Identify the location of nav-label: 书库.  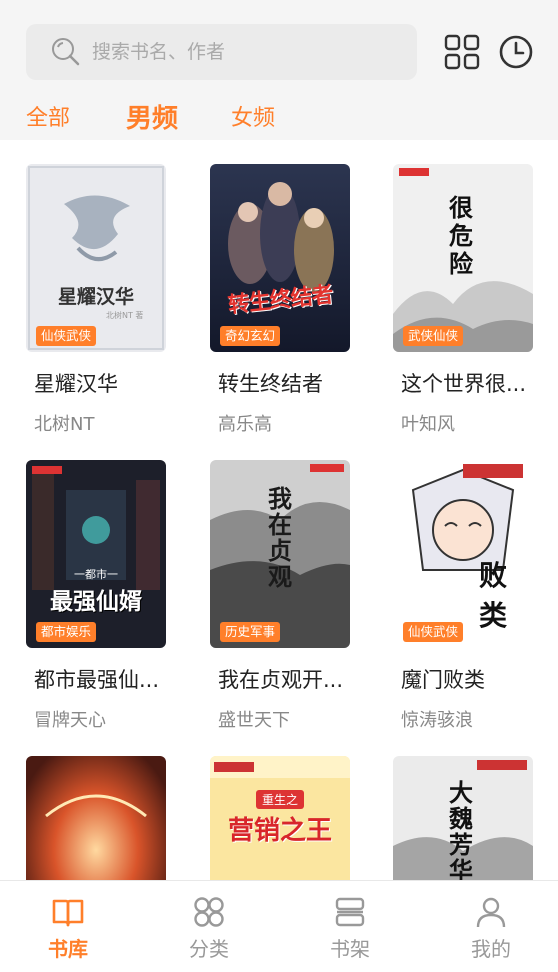
(68, 949).